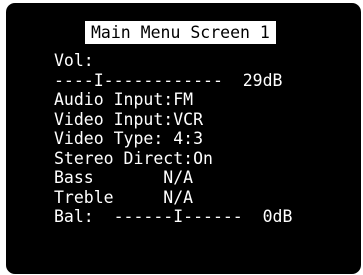 The image size is (363, 275). What do you see at coordinates (124, 177) in the screenshot?
I see `bass-setting: Bass N/A` at bounding box center [124, 177].